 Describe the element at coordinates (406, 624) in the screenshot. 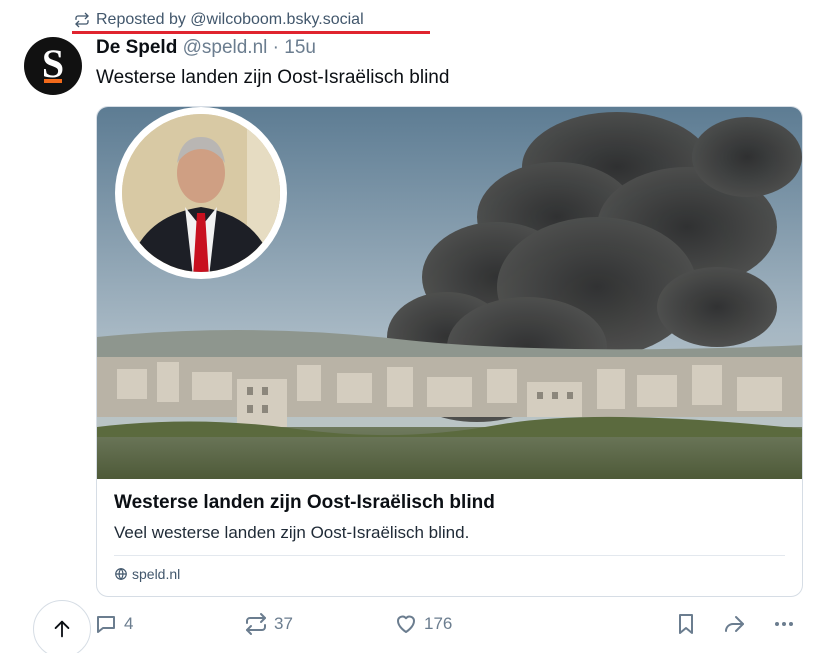

I see `heart-icon` at that location.